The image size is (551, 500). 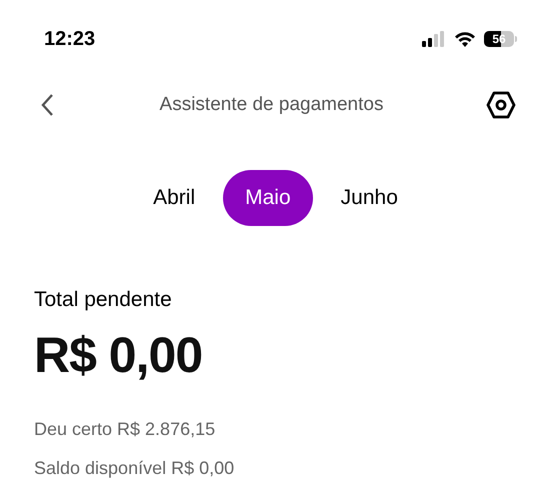 I want to click on month-tab: Maio, so click(x=268, y=198).